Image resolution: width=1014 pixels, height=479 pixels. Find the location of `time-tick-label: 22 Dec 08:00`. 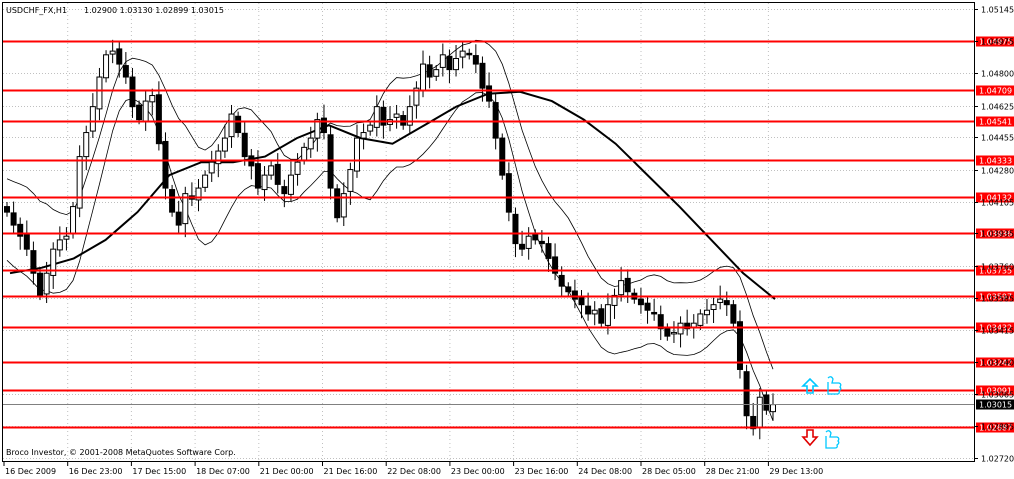

time-tick-label: 22 Dec 08:00 is located at coordinates (414, 471).